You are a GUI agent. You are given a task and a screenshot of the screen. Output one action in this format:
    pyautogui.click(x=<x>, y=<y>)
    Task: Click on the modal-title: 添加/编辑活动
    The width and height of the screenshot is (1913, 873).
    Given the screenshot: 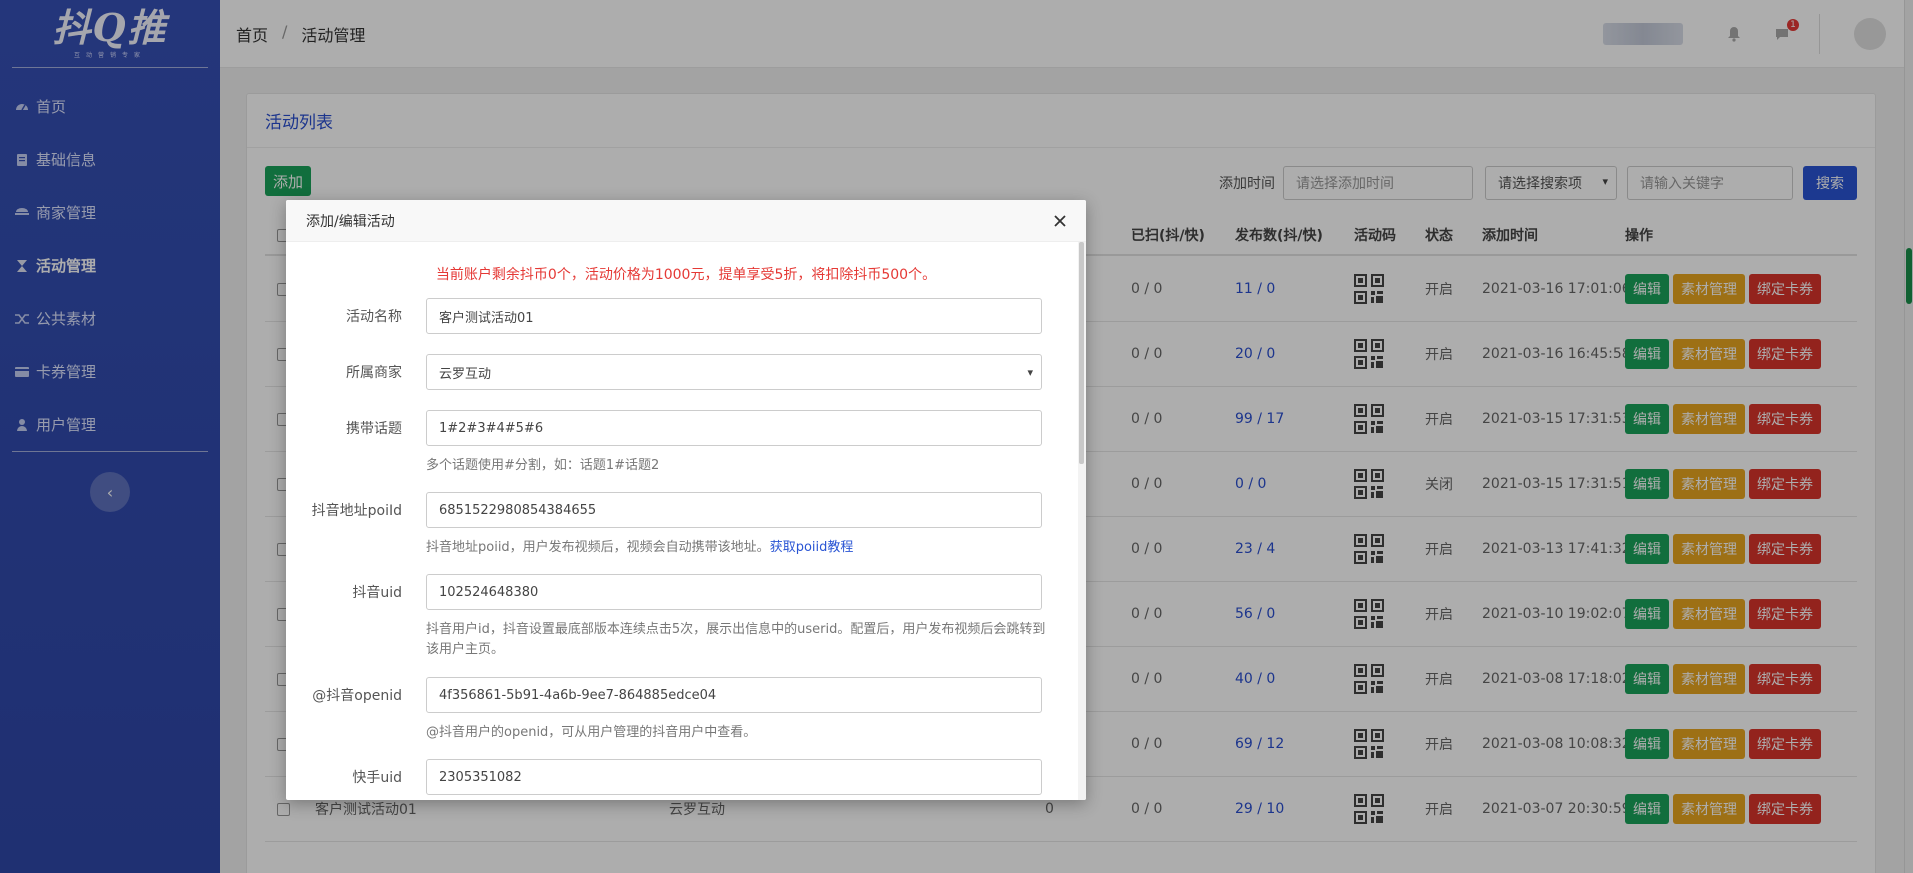 What is the action you would take?
    pyautogui.click(x=686, y=221)
    